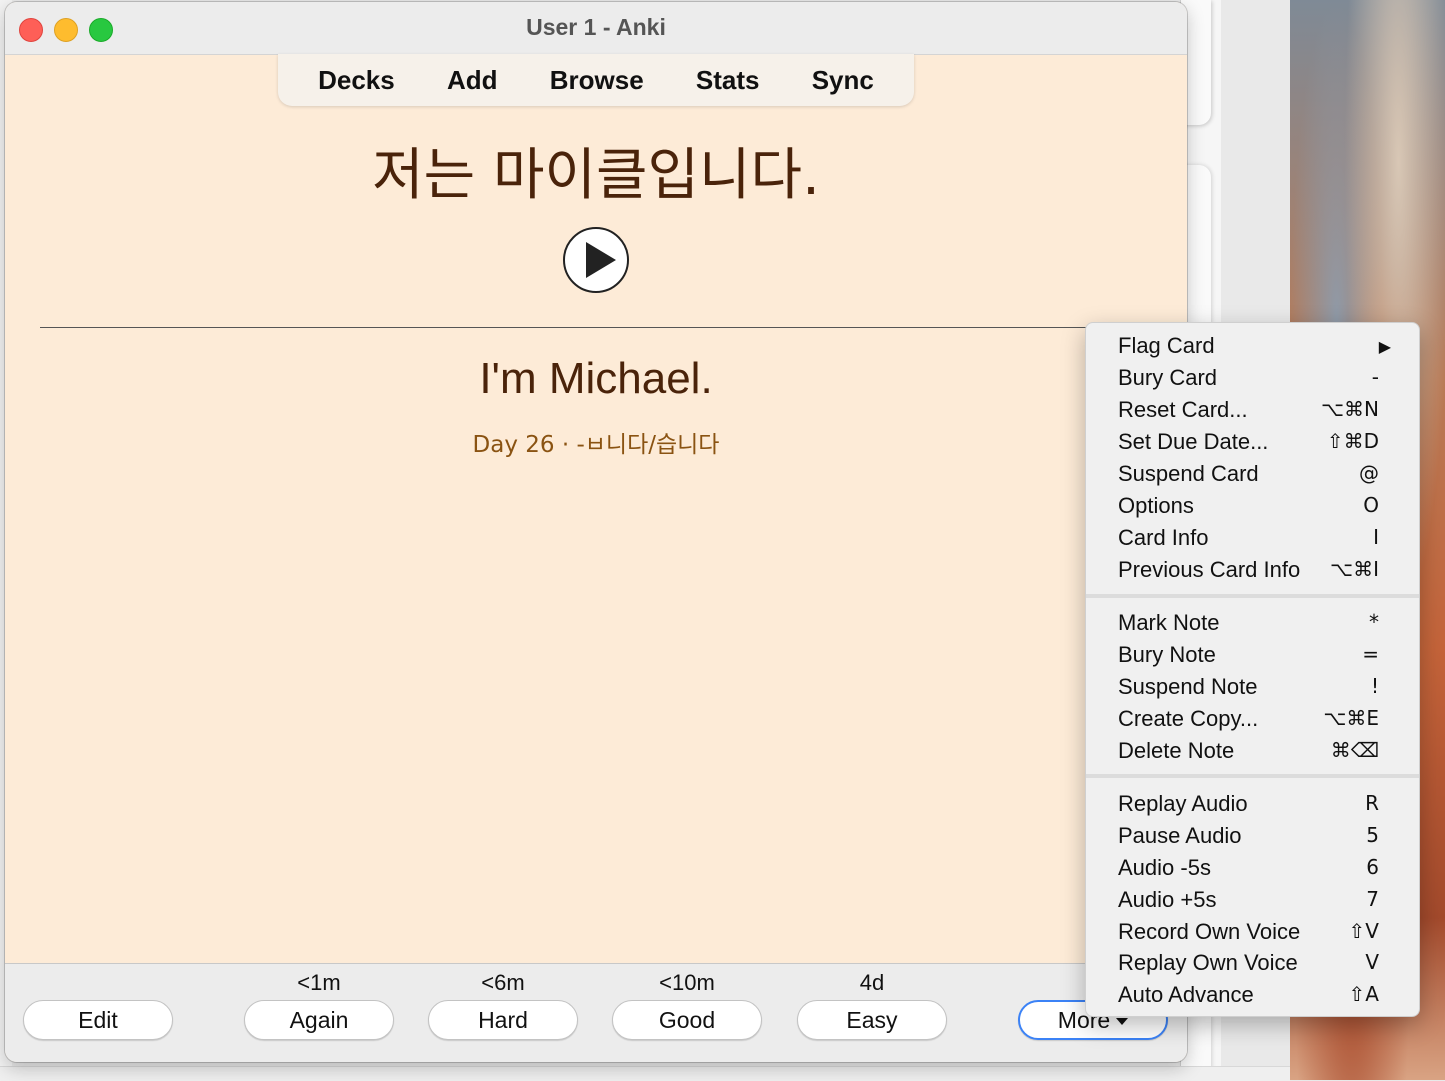 This screenshot has width=1445, height=1081. I want to click on good-interval: <10m, so click(687, 982).